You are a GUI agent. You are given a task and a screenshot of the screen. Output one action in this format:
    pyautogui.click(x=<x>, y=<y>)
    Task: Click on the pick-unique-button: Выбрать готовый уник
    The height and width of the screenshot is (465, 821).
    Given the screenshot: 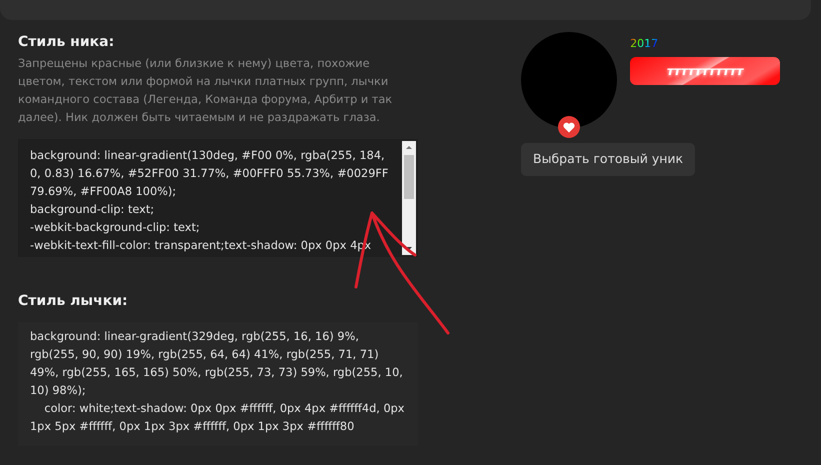 What is the action you would take?
    pyautogui.click(x=608, y=159)
    